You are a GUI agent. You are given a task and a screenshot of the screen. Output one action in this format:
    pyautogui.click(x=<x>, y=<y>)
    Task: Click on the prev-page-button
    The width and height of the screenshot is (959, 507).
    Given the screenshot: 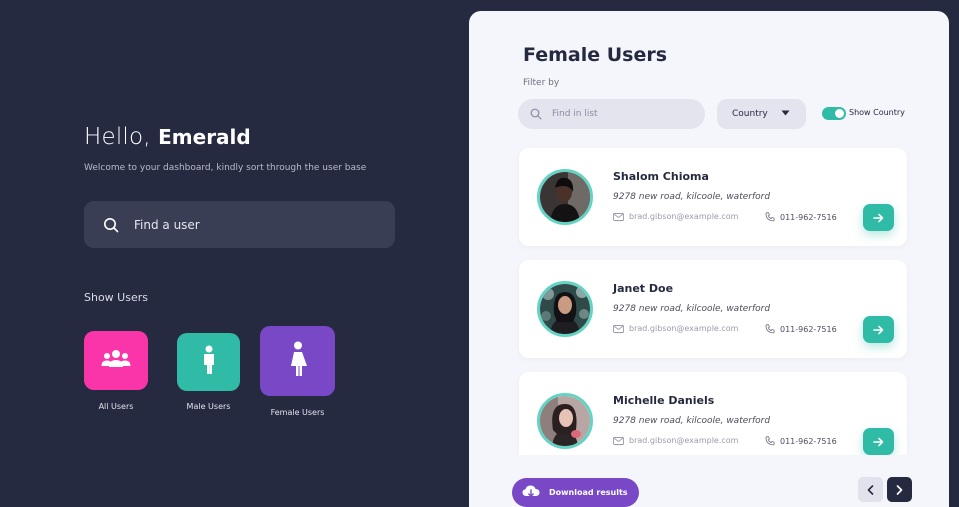 What is the action you would take?
    pyautogui.click(x=870, y=489)
    